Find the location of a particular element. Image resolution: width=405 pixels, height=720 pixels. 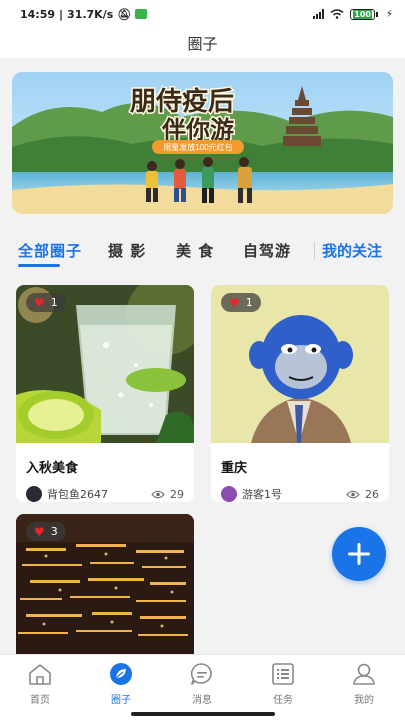

nav-label: 消息 is located at coordinates (202, 700).